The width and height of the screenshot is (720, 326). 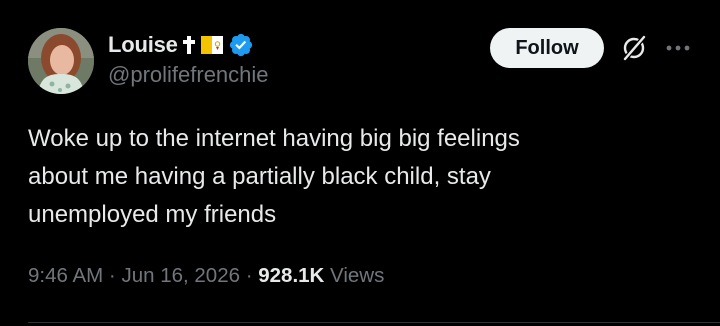 I want to click on vatican-flag-emoji, so click(x=212, y=45).